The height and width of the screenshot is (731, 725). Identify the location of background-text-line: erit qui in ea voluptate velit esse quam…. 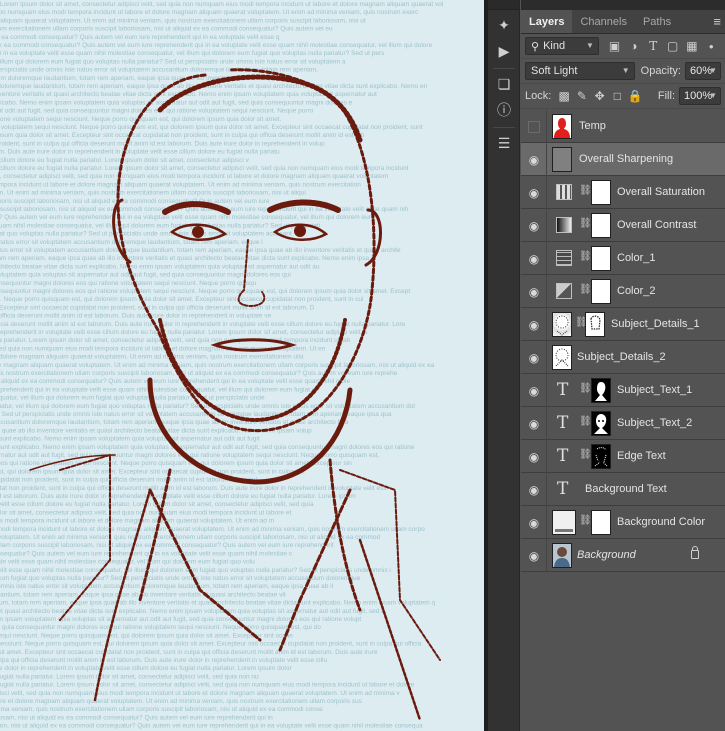
(160, 225).